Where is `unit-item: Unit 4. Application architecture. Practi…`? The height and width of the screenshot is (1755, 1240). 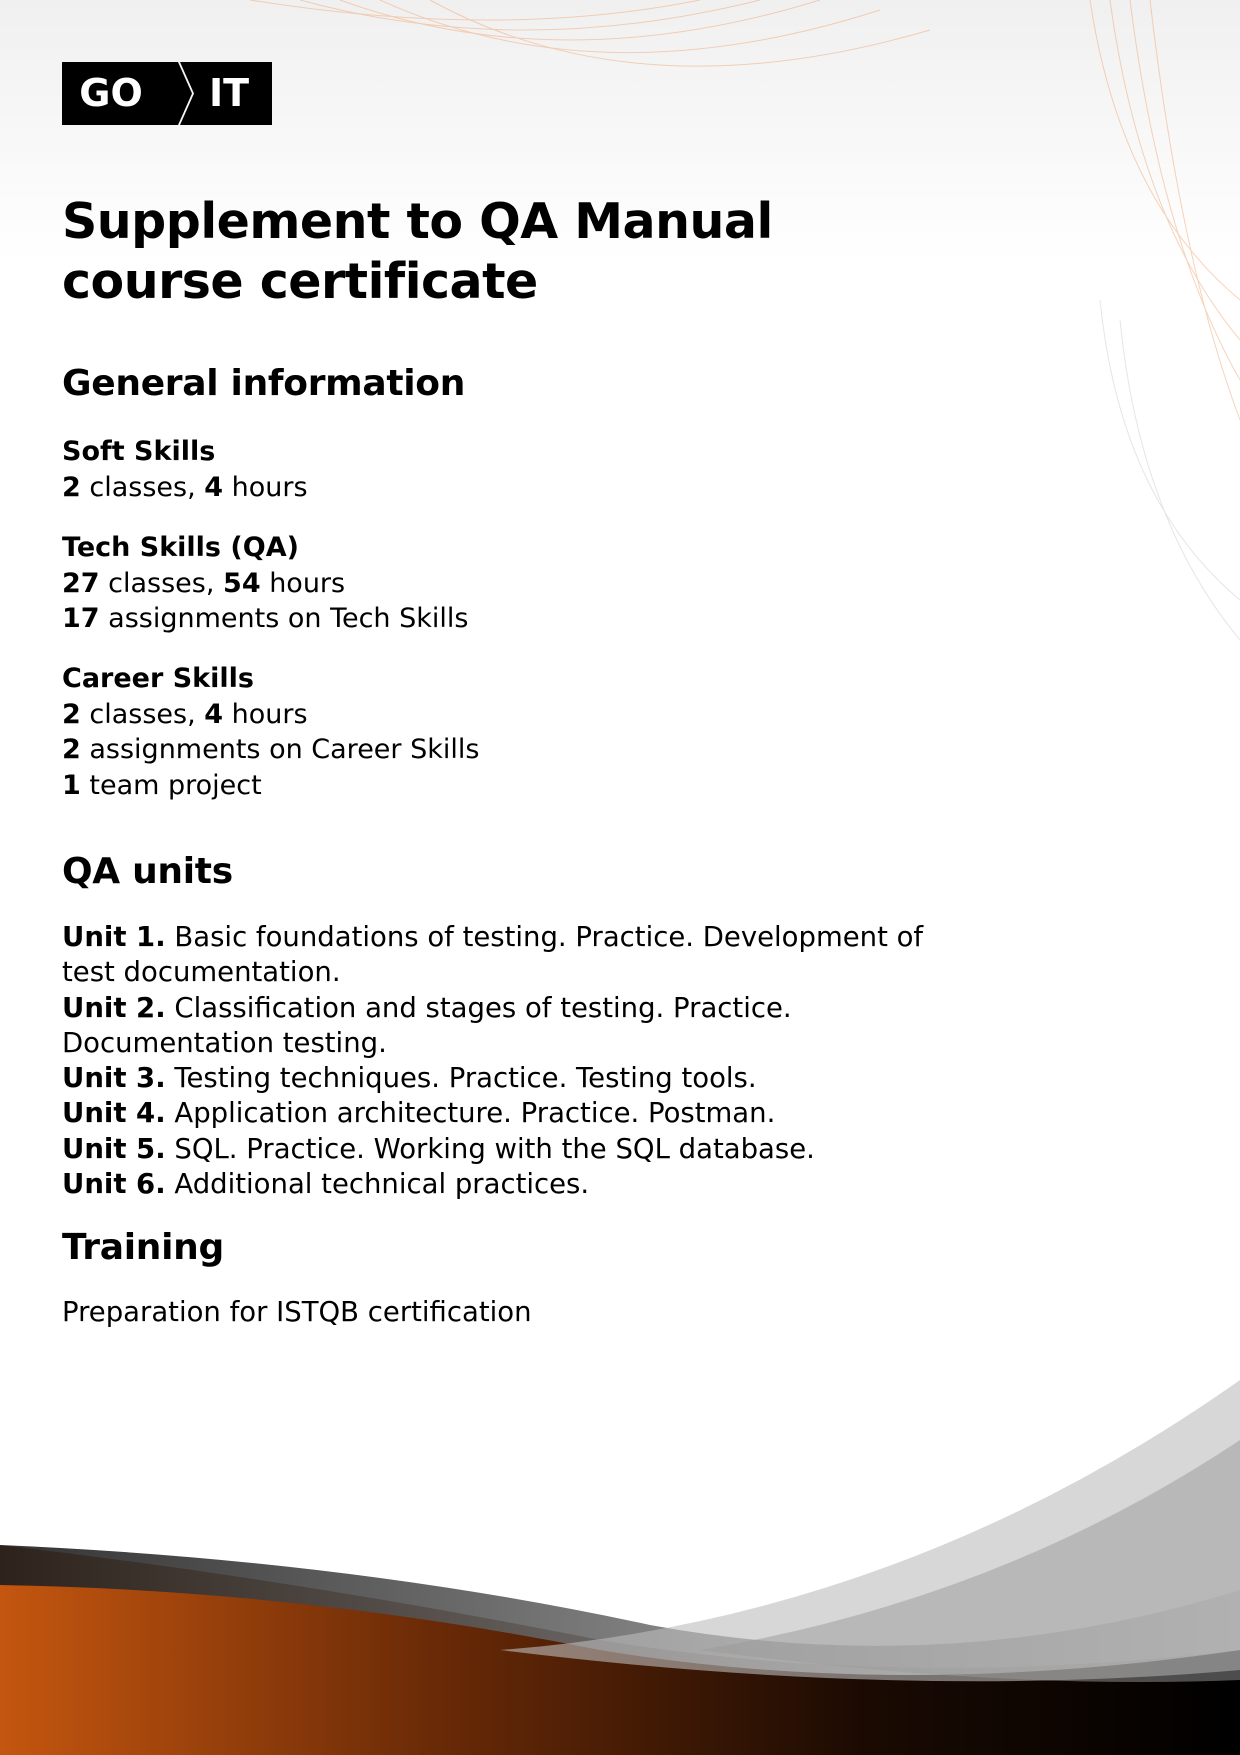 unit-item: Unit 4. Application architecture. Practi… is located at coordinates (419, 1113).